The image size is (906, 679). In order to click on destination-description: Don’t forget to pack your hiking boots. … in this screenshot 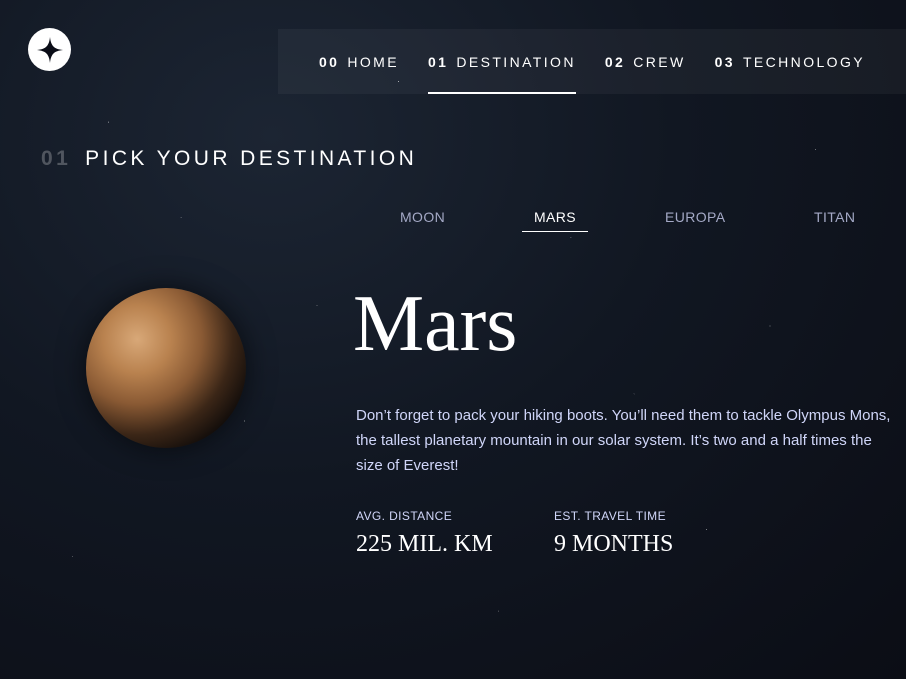, I will do `click(623, 440)`.